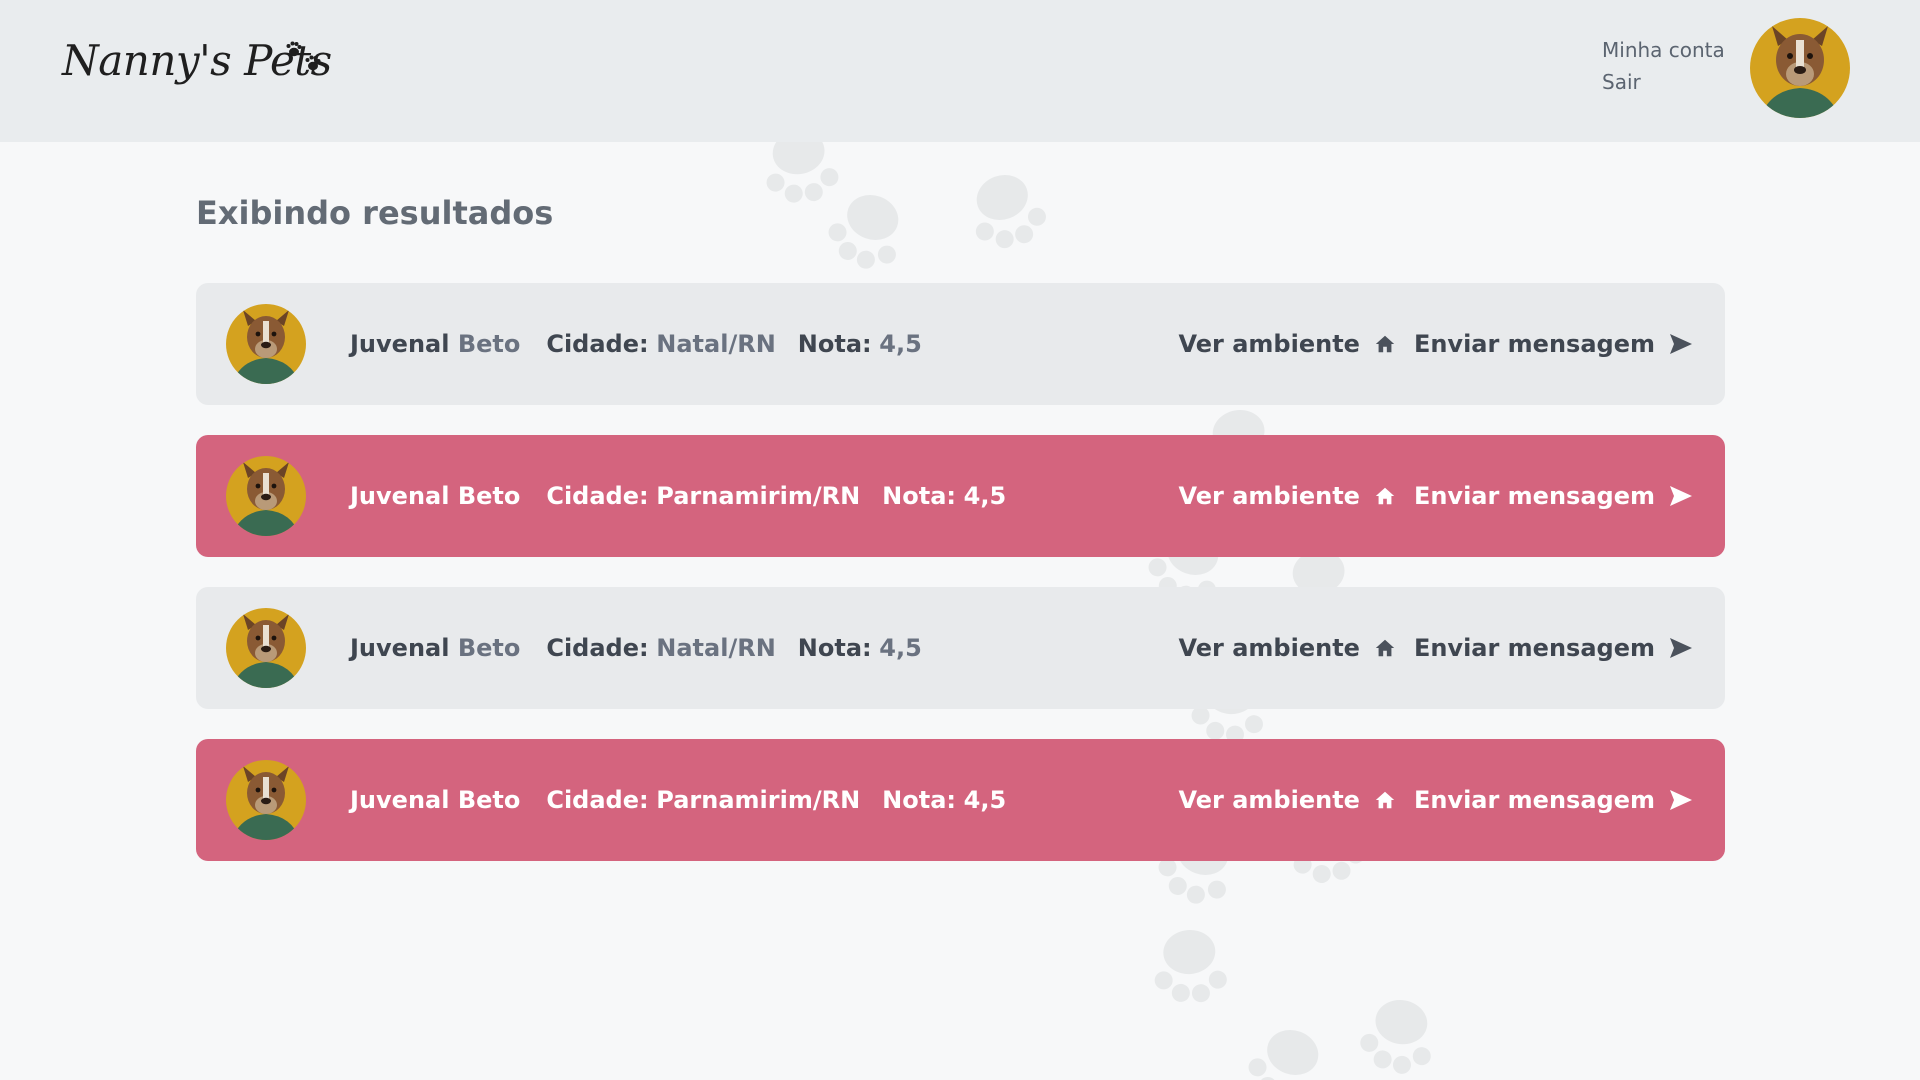 The image size is (1920, 1080). I want to click on user-avatar, so click(1800, 68).